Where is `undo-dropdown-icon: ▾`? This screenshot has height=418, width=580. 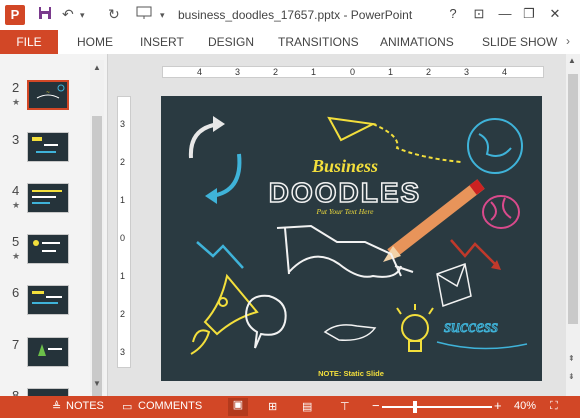 undo-dropdown-icon: ▾ is located at coordinates (82, 15).